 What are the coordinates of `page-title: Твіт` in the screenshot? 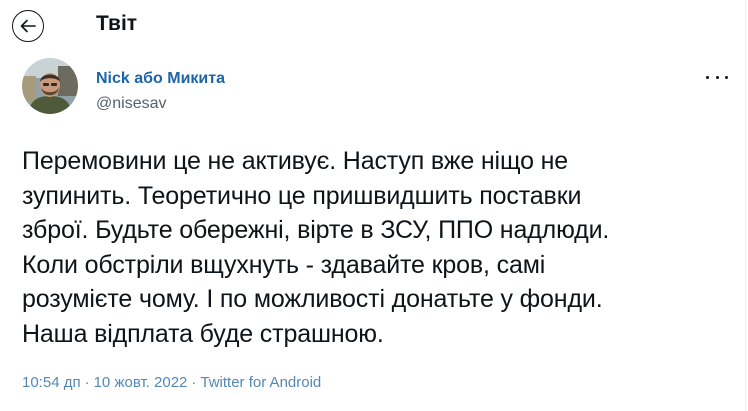 It's located at (117, 23).